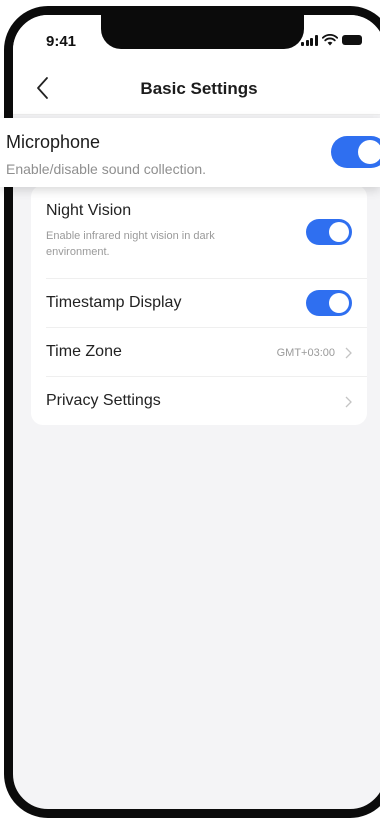 Image resolution: width=380 pixels, height=818 pixels. I want to click on time-zone-row: Time Zone GMT+03:00, so click(199, 352).